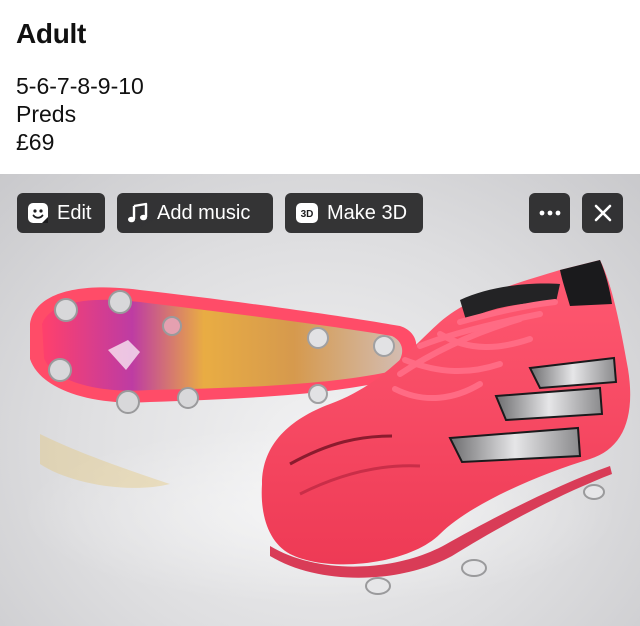 This screenshot has height=626, width=640. I want to click on post-text: Adult 5-6-7-8-9-10 Preds £69, so click(80, 85).